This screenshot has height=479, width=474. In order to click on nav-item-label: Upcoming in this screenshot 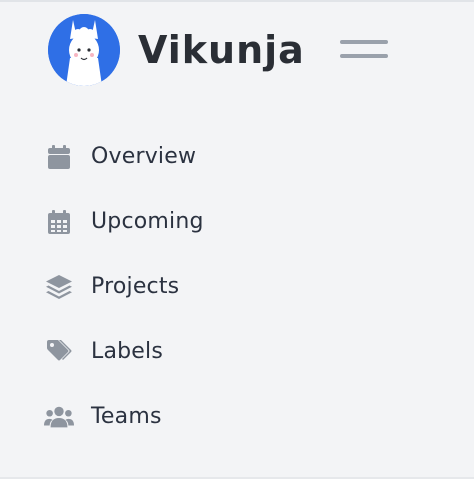, I will do `click(147, 221)`.